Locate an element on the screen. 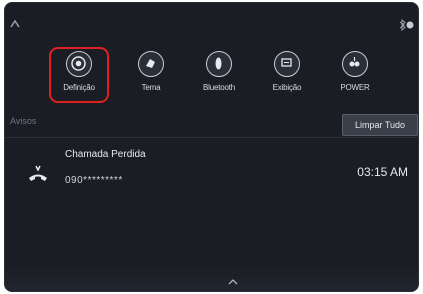 The image size is (423, 294). missed-call-icon is located at coordinates (38, 173).